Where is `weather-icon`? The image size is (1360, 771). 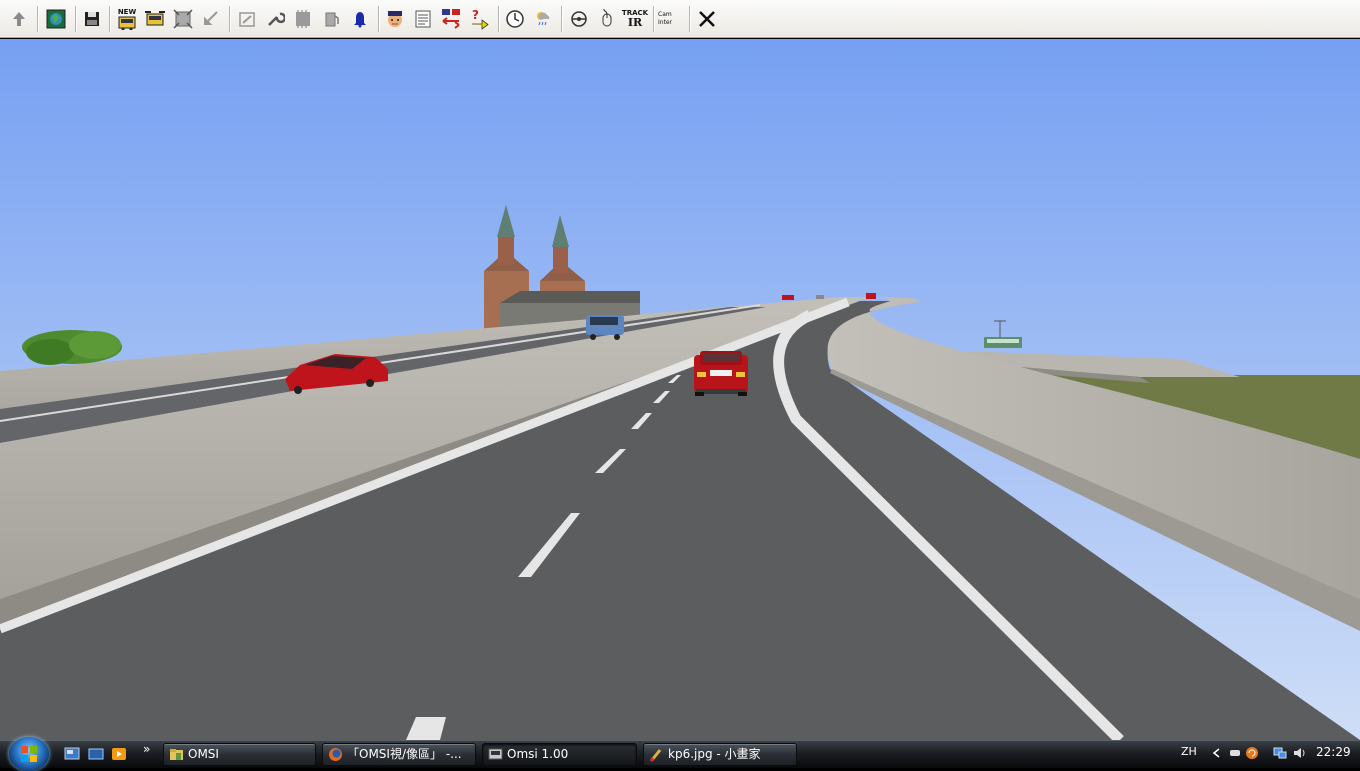 weather-icon is located at coordinates (543, 19).